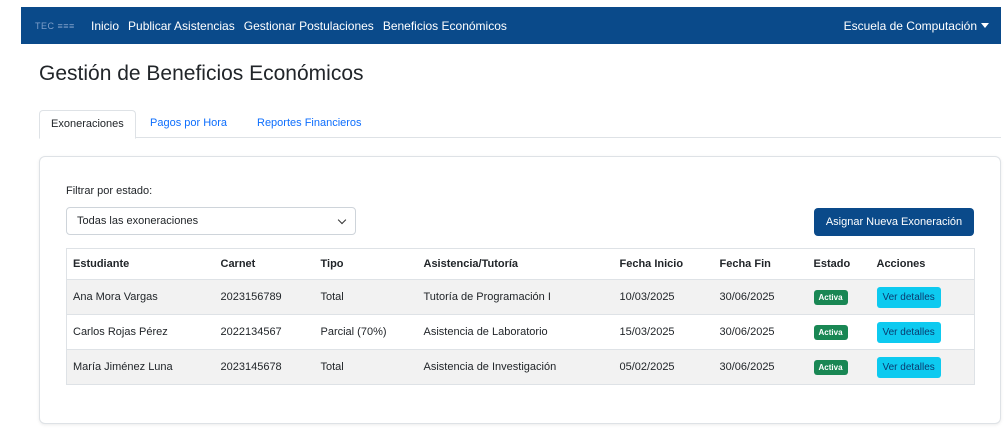 This screenshot has width=1008, height=442. What do you see at coordinates (211, 221) in the screenshot?
I see `status-filter-select: Todas las exoneraciones` at bounding box center [211, 221].